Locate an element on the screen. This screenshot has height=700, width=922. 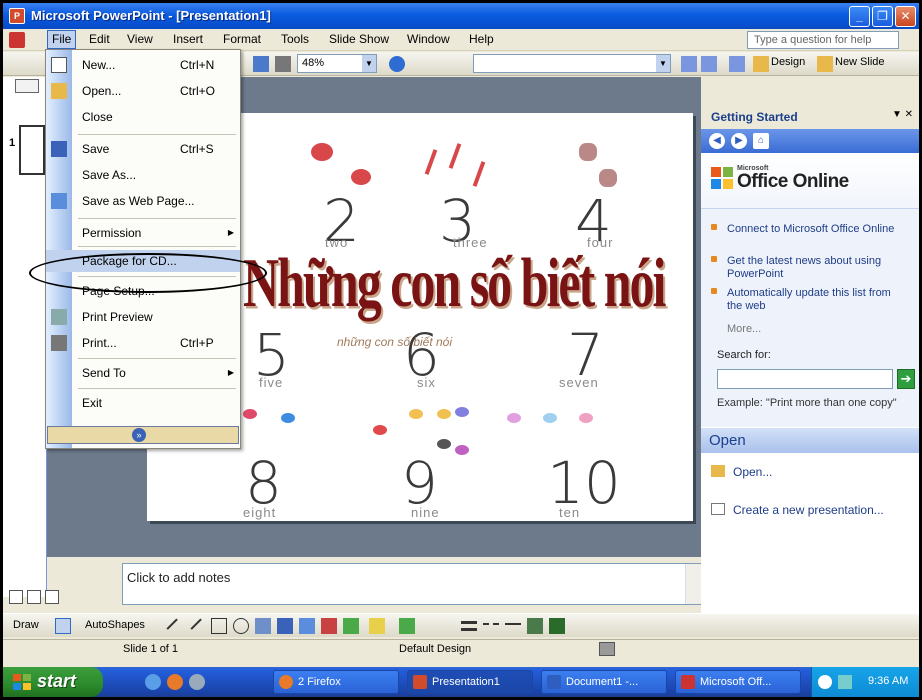
forward-icon: ▶ is located at coordinates (739, 141).